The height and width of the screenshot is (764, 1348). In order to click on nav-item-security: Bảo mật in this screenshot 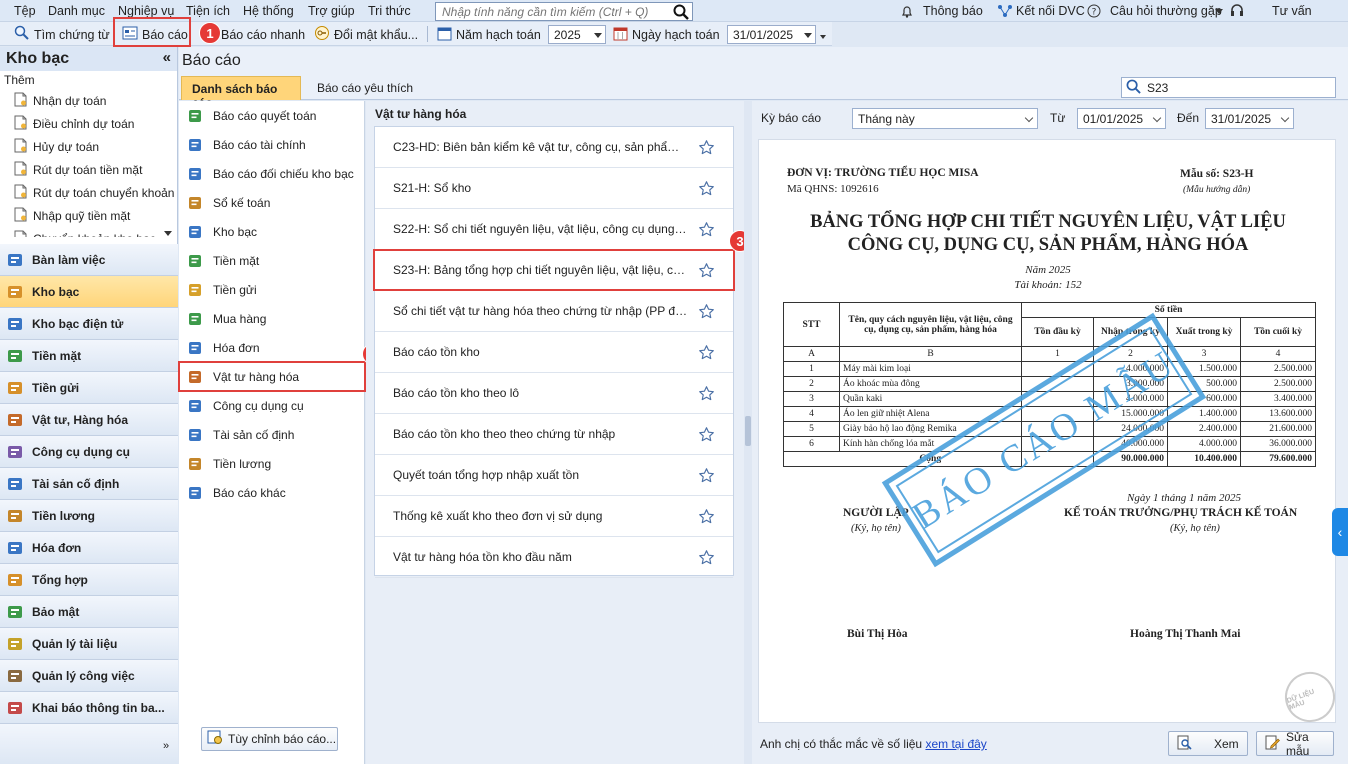, I will do `click(89, 612)`.